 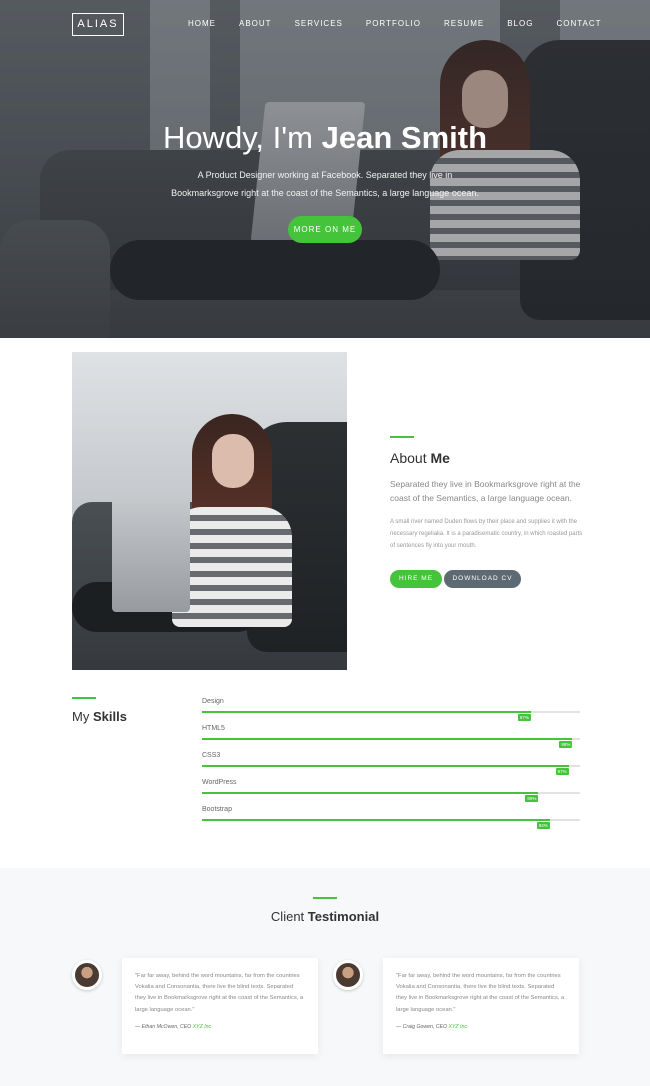 I want to click on testimonial-author-name: — Ethan McOwen, CEO, so click(x=163, y=1026).